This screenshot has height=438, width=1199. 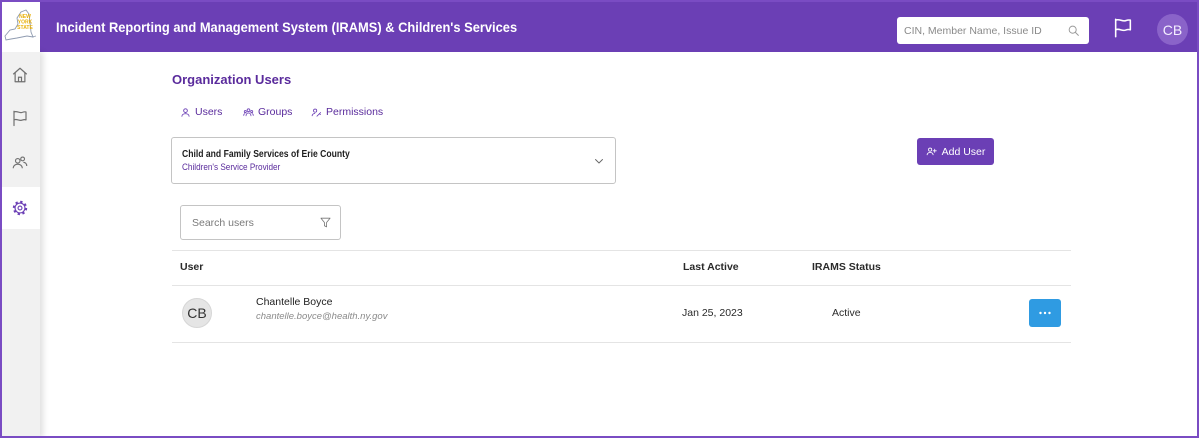 I want to click on global-search, so click(x=993, y=30).